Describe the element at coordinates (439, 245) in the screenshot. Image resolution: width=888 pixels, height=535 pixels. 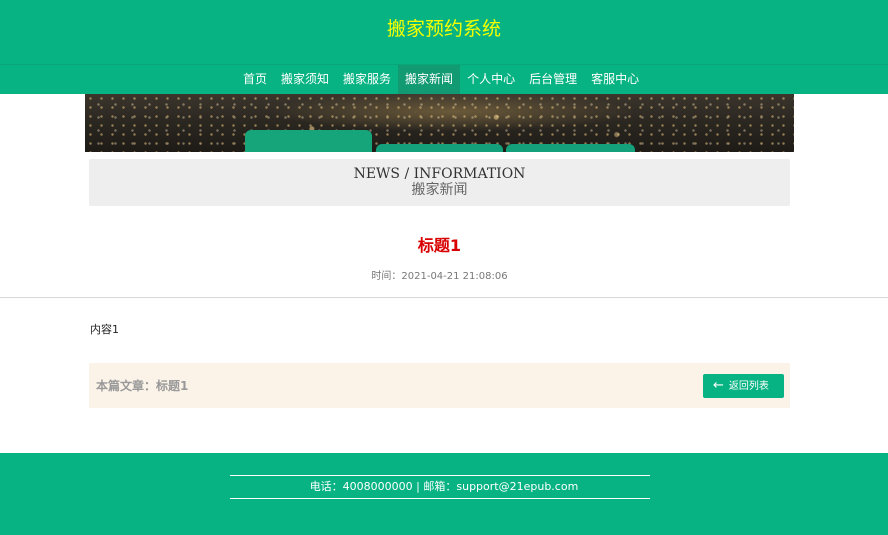
I see `article-title: 标题1` at that location.